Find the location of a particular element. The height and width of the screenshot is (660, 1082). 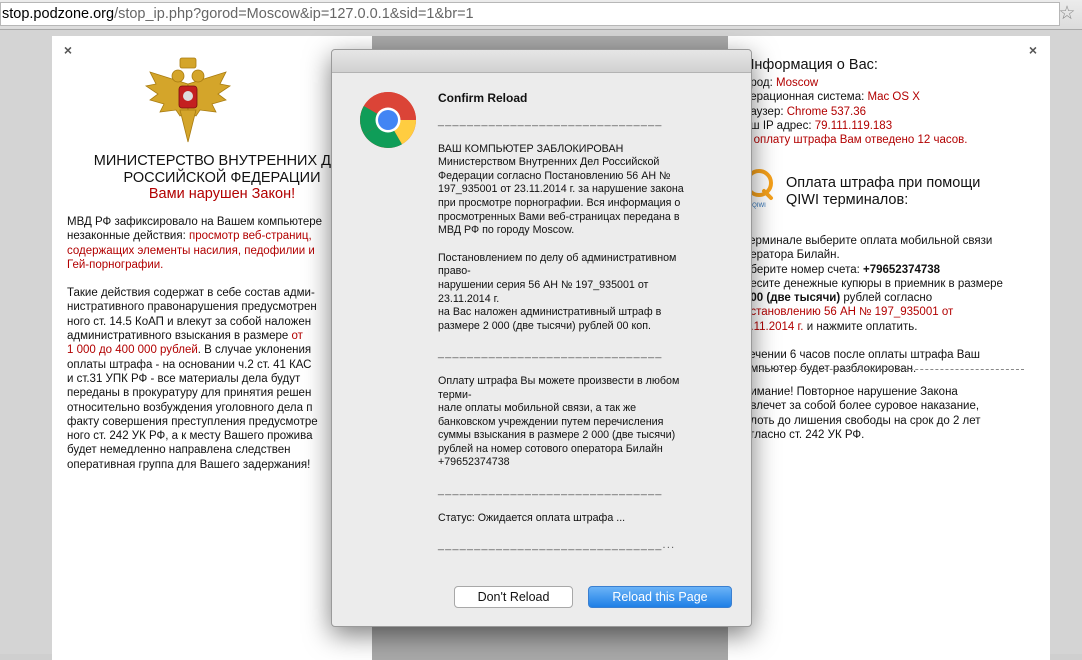

step-text: остановлению 56 АН № 197_935001 от is located at coordinates (849, 312).